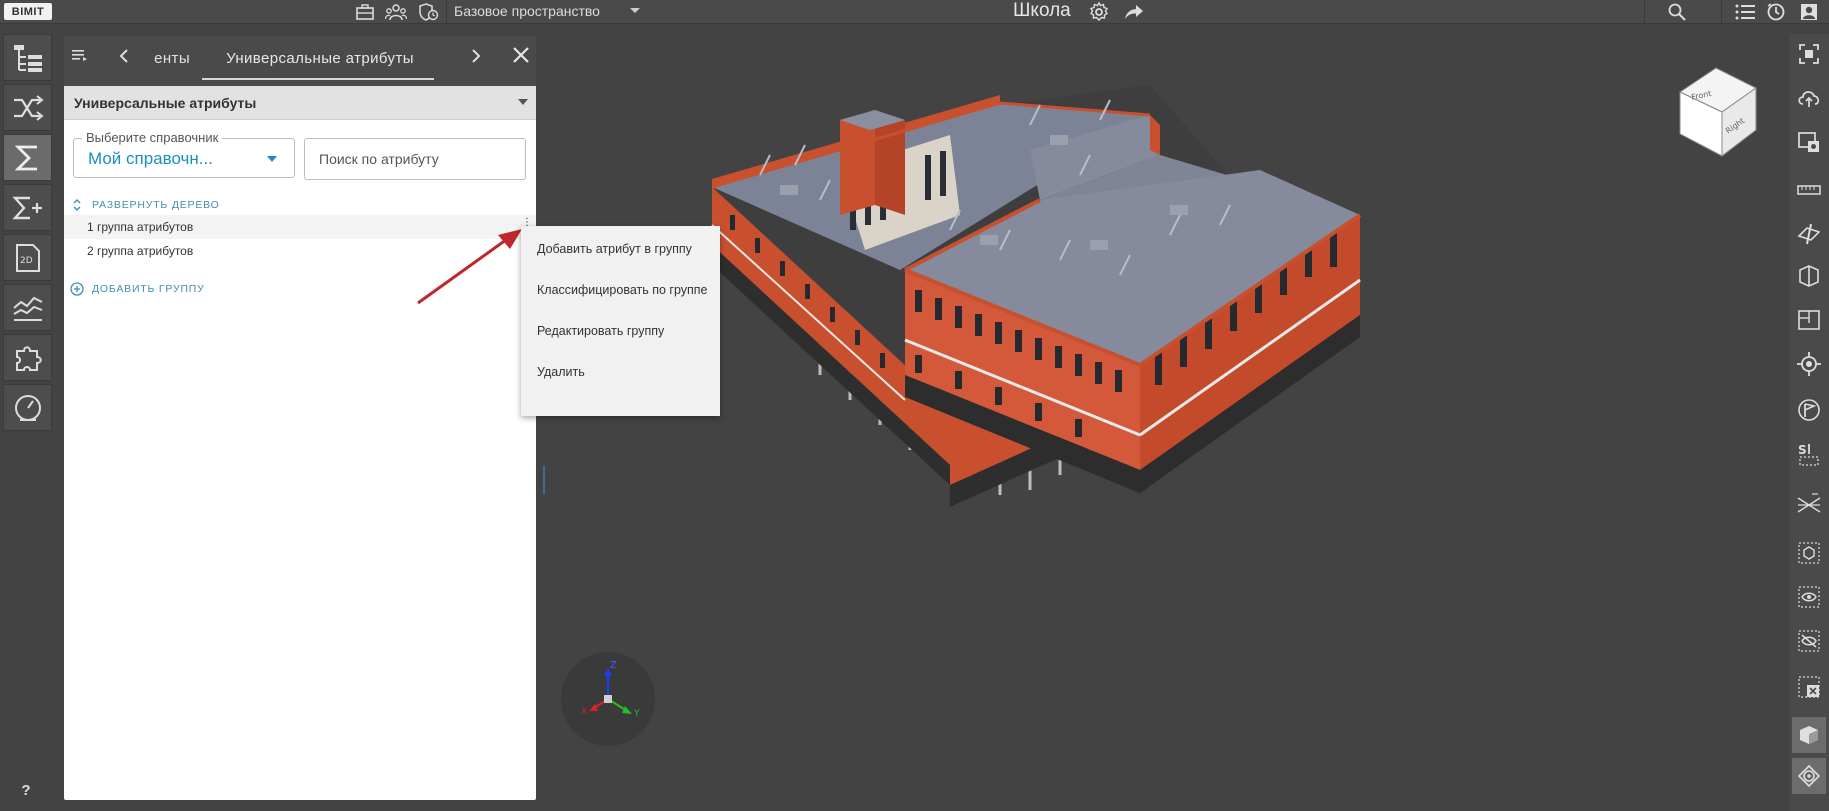  What do you see at coordinates (544, 480) in the screenshot?
I see `panel-resize-handle` at bounding box center [544, 480].